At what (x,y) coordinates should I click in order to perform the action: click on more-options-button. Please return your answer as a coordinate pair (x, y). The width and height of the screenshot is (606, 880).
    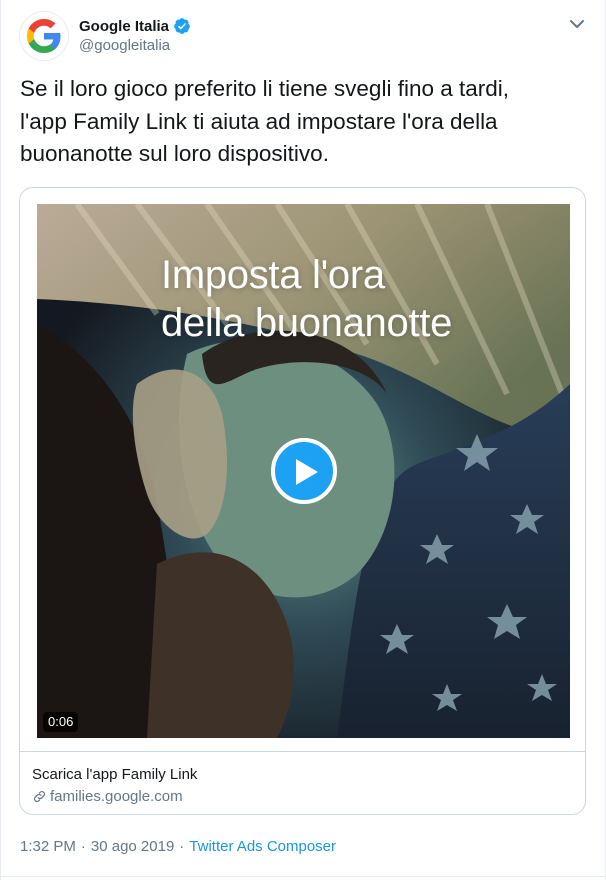
    Looking at the image, I should click on (577, 24).